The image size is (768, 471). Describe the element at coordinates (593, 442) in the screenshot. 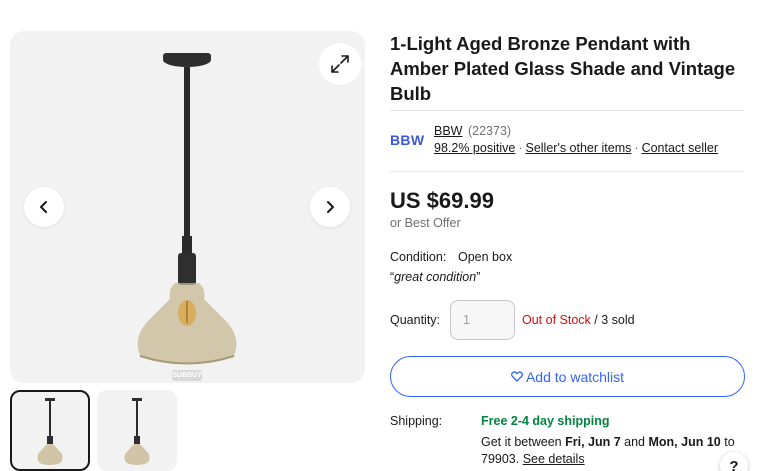

I see `delivery-date-from: Fri, Jun 7` at that location.